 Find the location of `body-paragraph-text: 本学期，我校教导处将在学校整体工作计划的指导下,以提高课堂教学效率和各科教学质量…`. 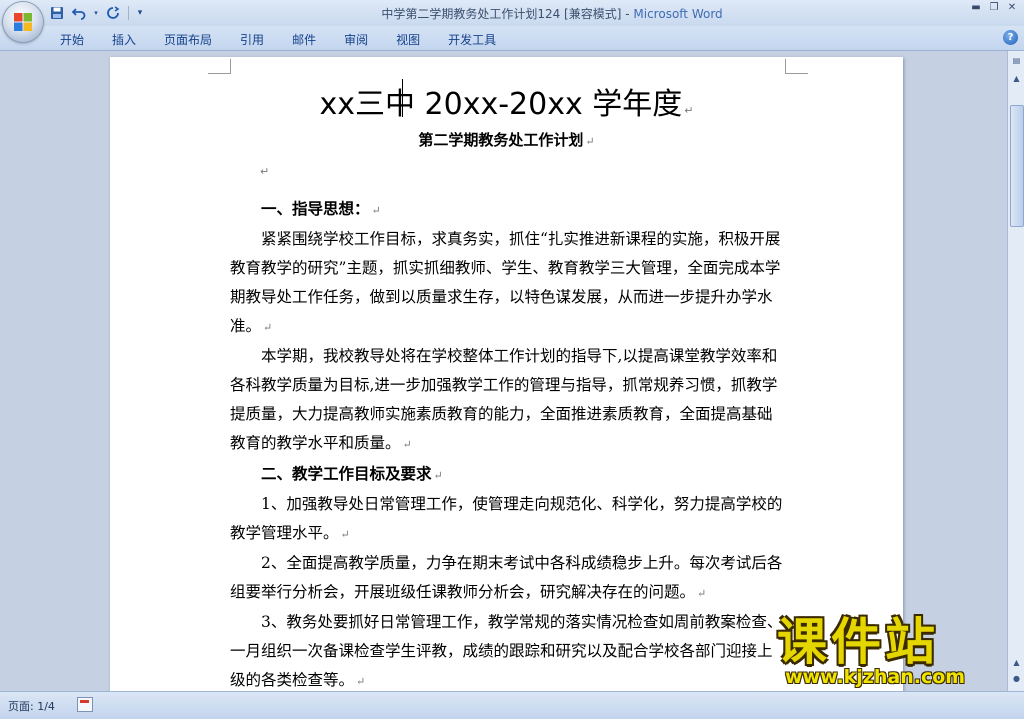

body-paragraph-text: 本学期，我校教导处将在学校整体工作计划的指导下,以提高课堂教学效率和各科教学质量… is located at coordinates (504, 399).